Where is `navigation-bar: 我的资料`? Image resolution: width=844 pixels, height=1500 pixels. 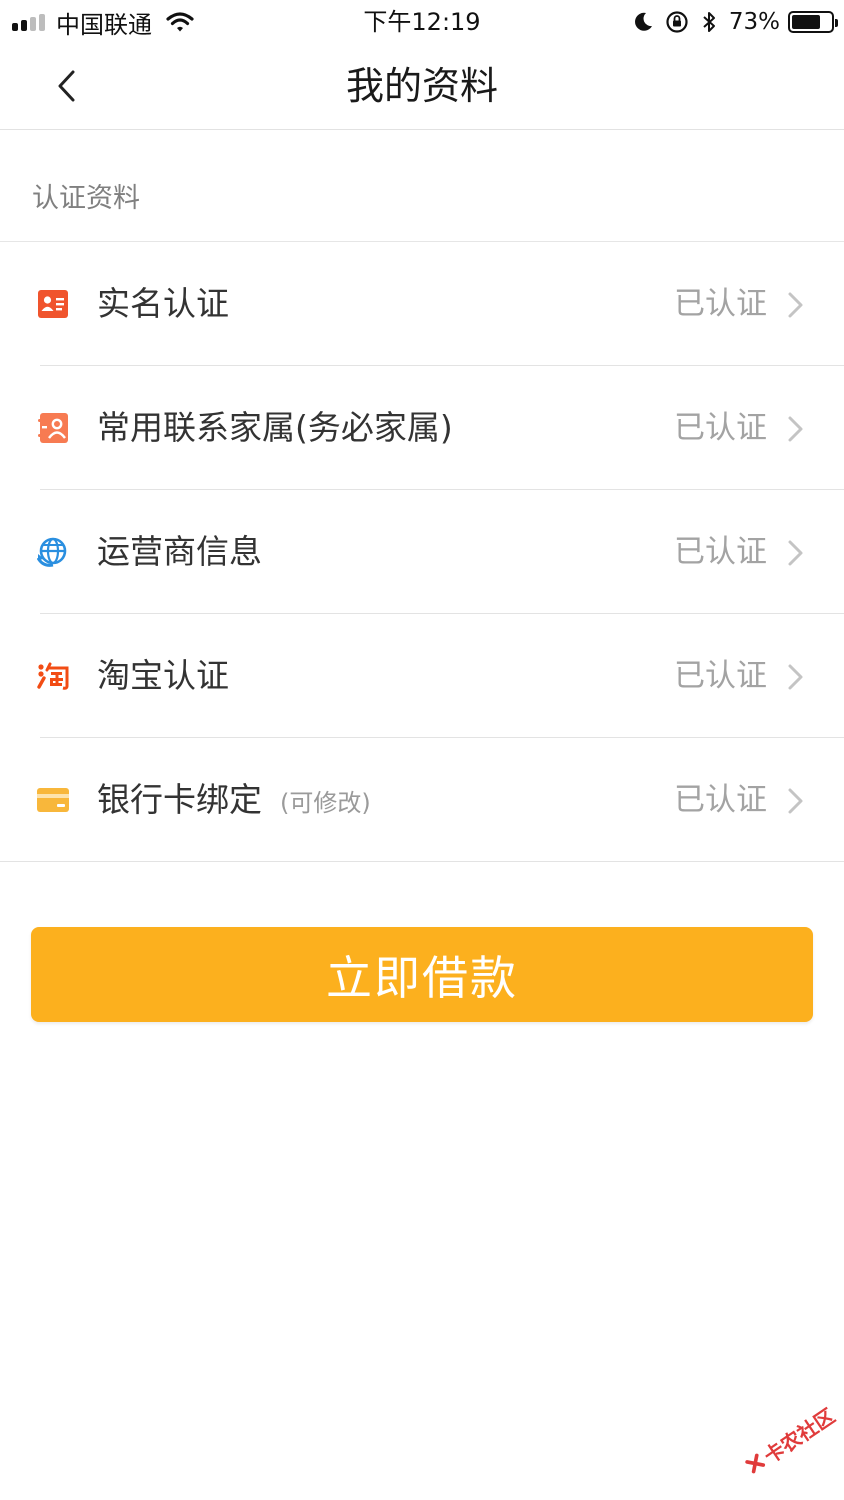
navigation-bar: 我的资料 is located at coordinates (422, 87).